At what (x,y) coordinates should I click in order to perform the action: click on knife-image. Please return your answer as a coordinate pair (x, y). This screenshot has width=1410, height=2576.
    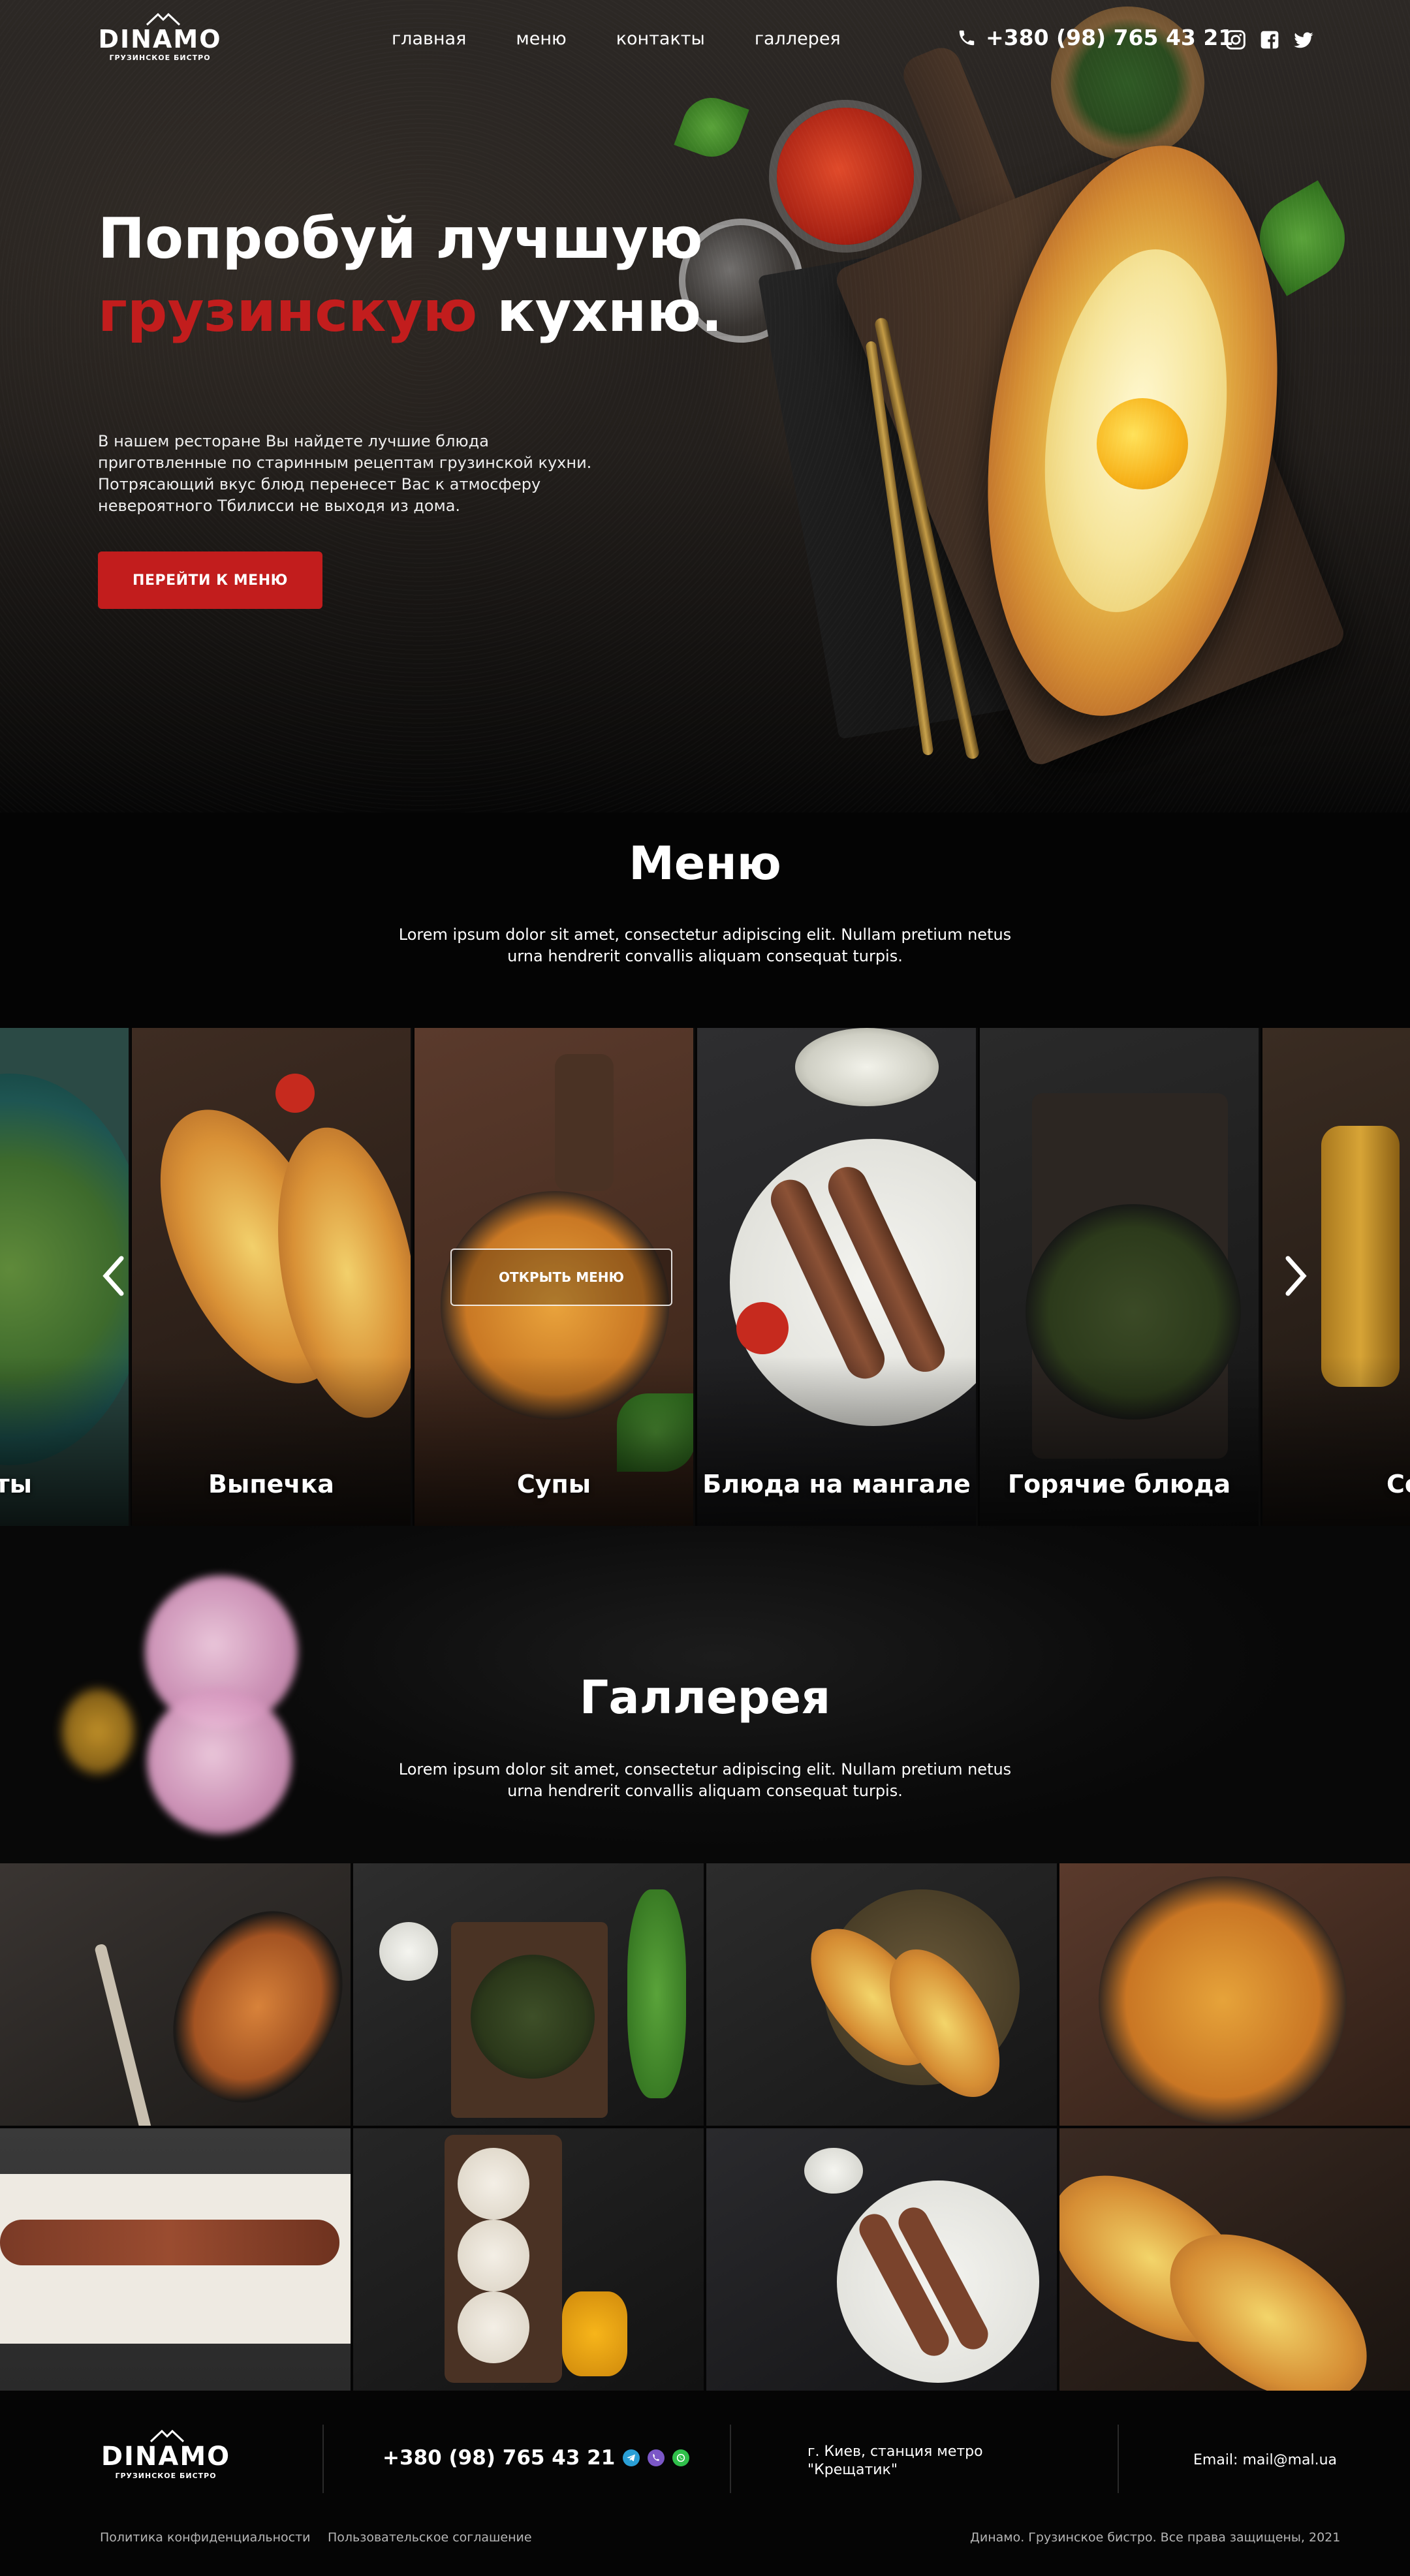
    Looking at the image, I should click on (926, 538).